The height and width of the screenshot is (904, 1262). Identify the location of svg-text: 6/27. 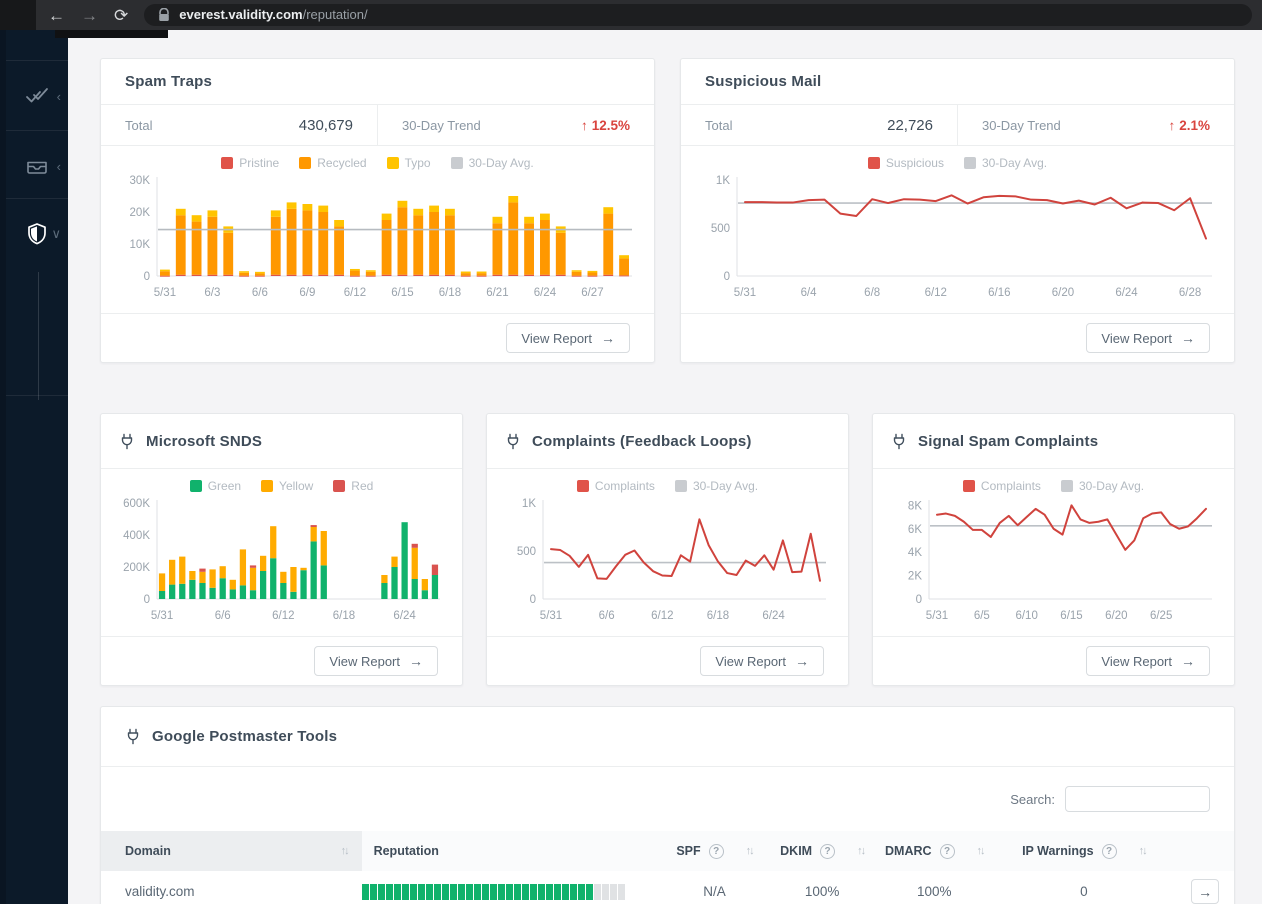
(592, 293).